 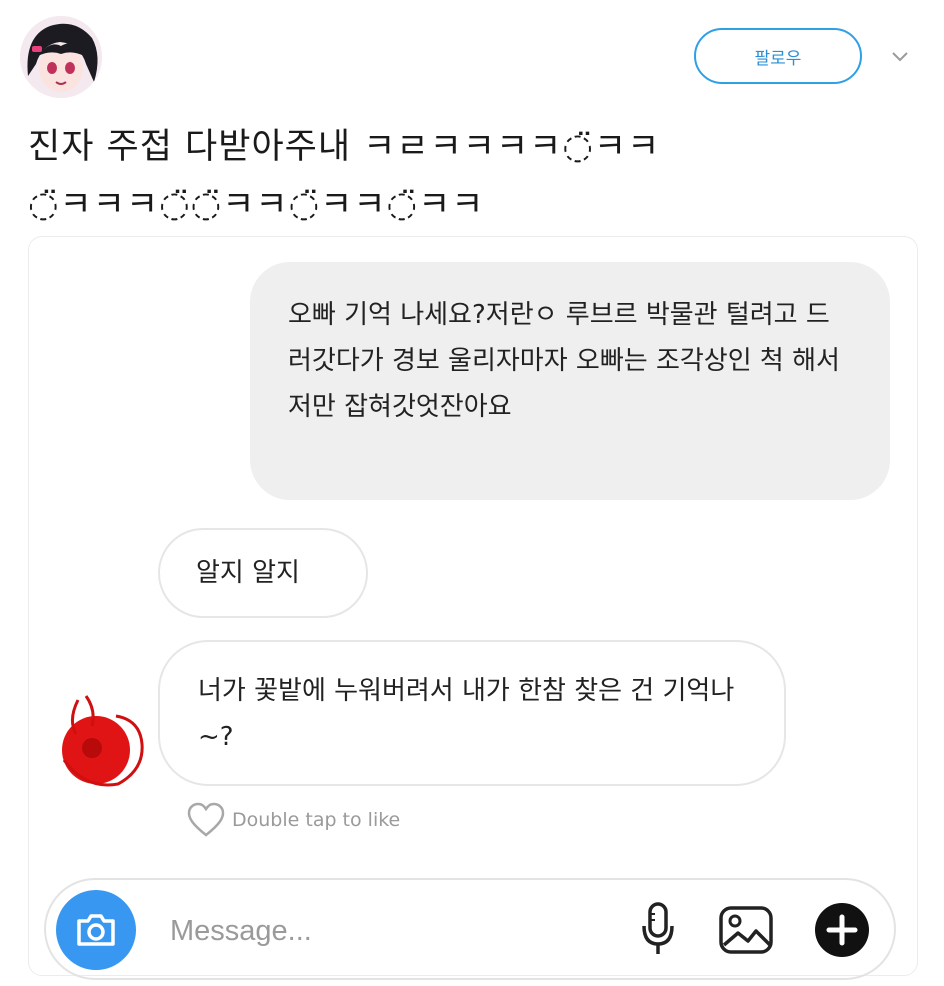 I want to click on follow-button: 팔로우, so click(x=778, y=56).